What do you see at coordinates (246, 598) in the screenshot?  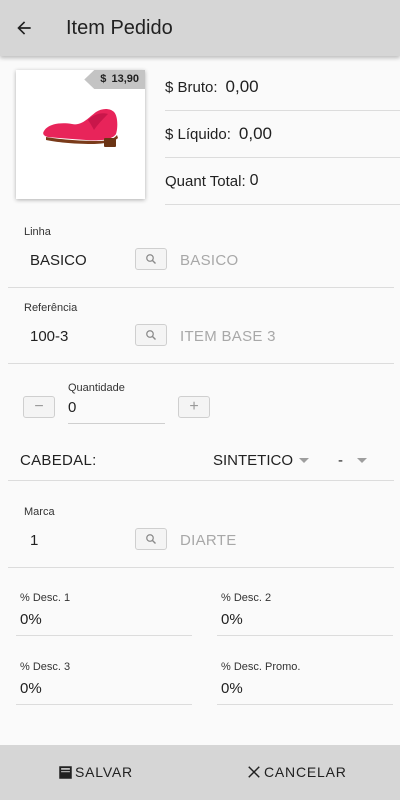 I see `desc2-label: % Desc. 2` at bounding box center [246, 598].